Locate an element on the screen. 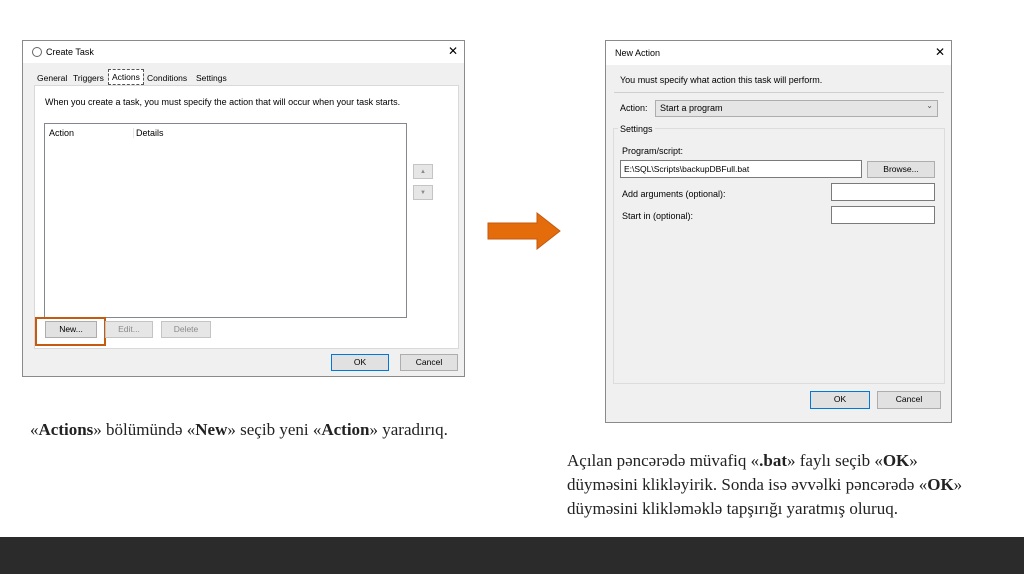 The width and height of the screenshot is (1024, 574). dialog-title: New Action is located at coordinates (638, 53).